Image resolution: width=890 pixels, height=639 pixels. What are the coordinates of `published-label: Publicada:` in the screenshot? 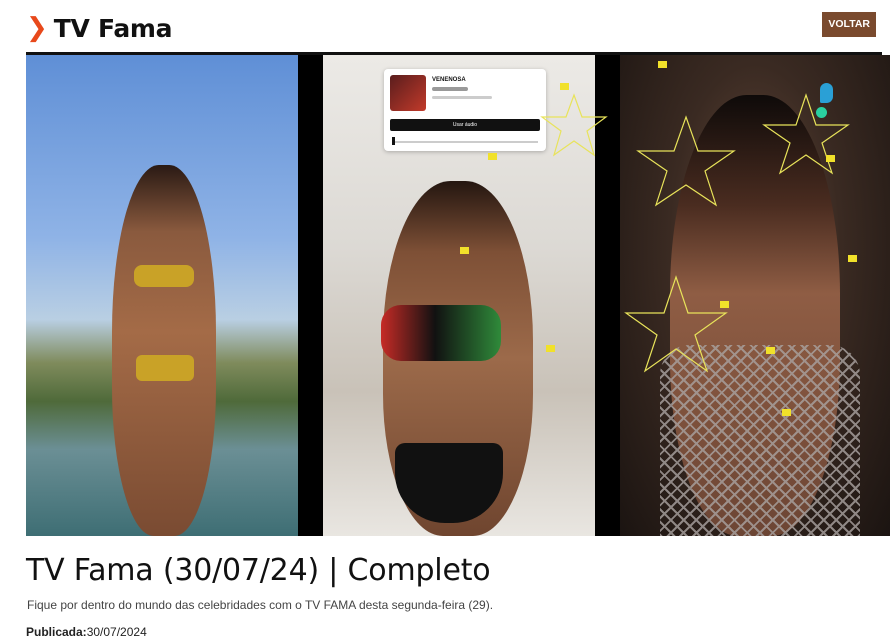 It's located at (56, 632).